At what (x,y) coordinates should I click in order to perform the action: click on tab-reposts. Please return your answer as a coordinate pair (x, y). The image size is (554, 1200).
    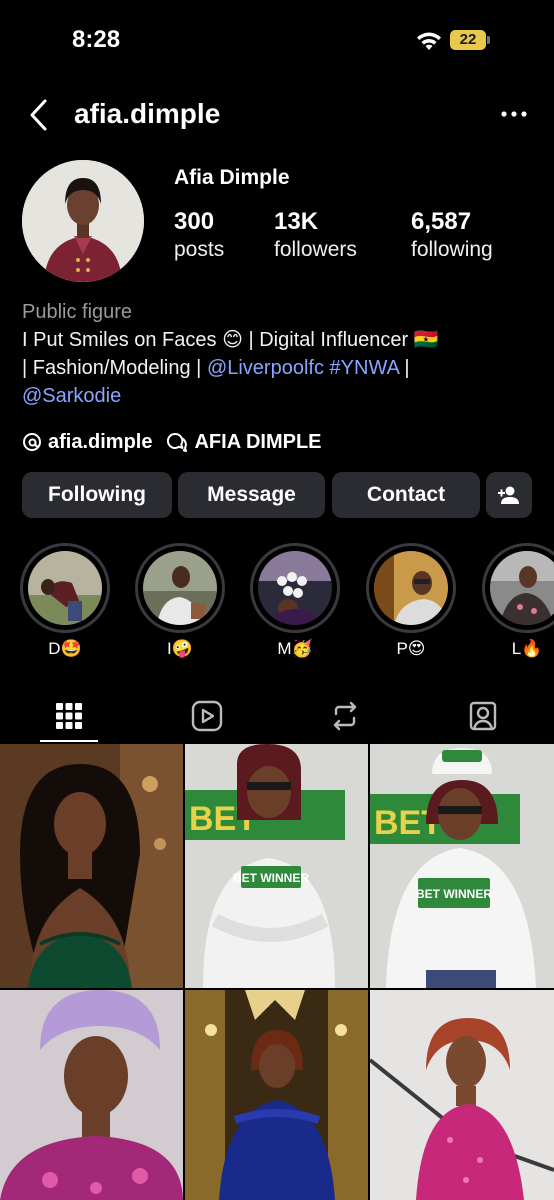
    Looking at the image, I should click on (345, 716).